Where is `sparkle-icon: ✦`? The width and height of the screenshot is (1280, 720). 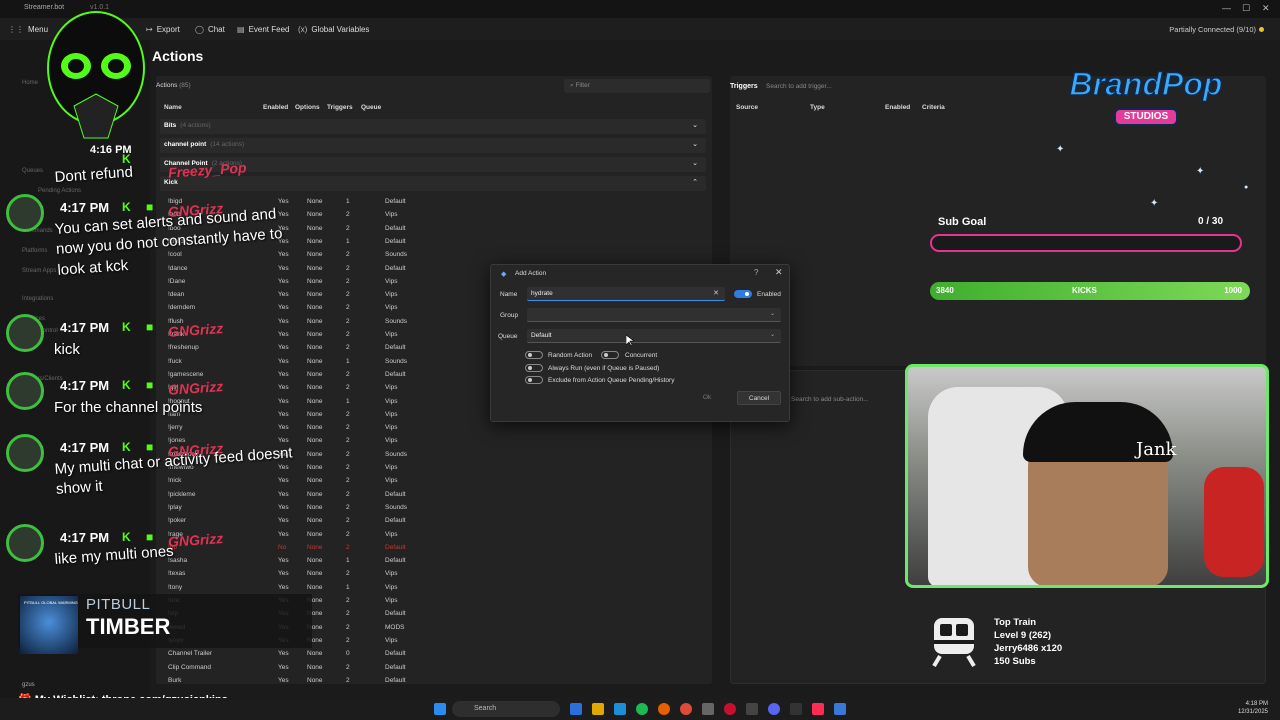 sparkle-icon: ✦ is located at coordinates (1154, 203).